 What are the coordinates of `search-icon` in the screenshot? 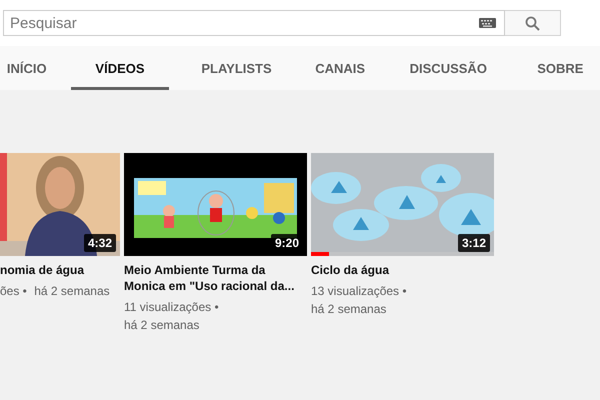 It's located at (532, 23).